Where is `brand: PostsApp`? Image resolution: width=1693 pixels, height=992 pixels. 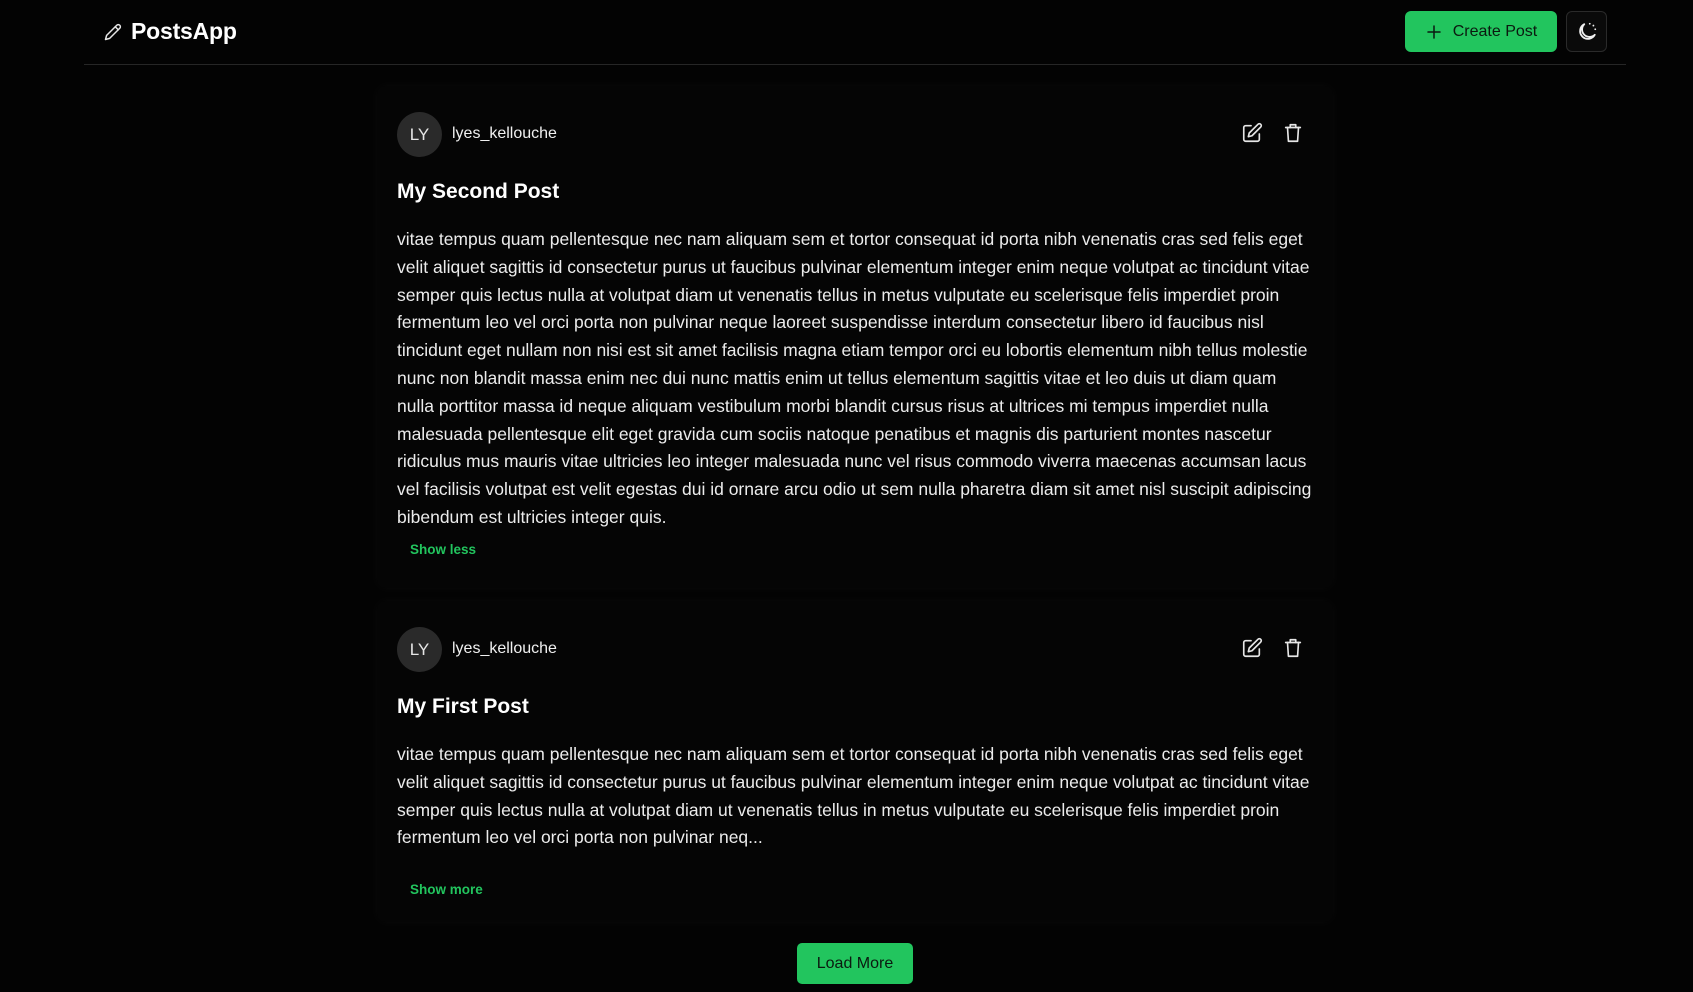 brand: PostsApp is located at coordinates (170, 31).